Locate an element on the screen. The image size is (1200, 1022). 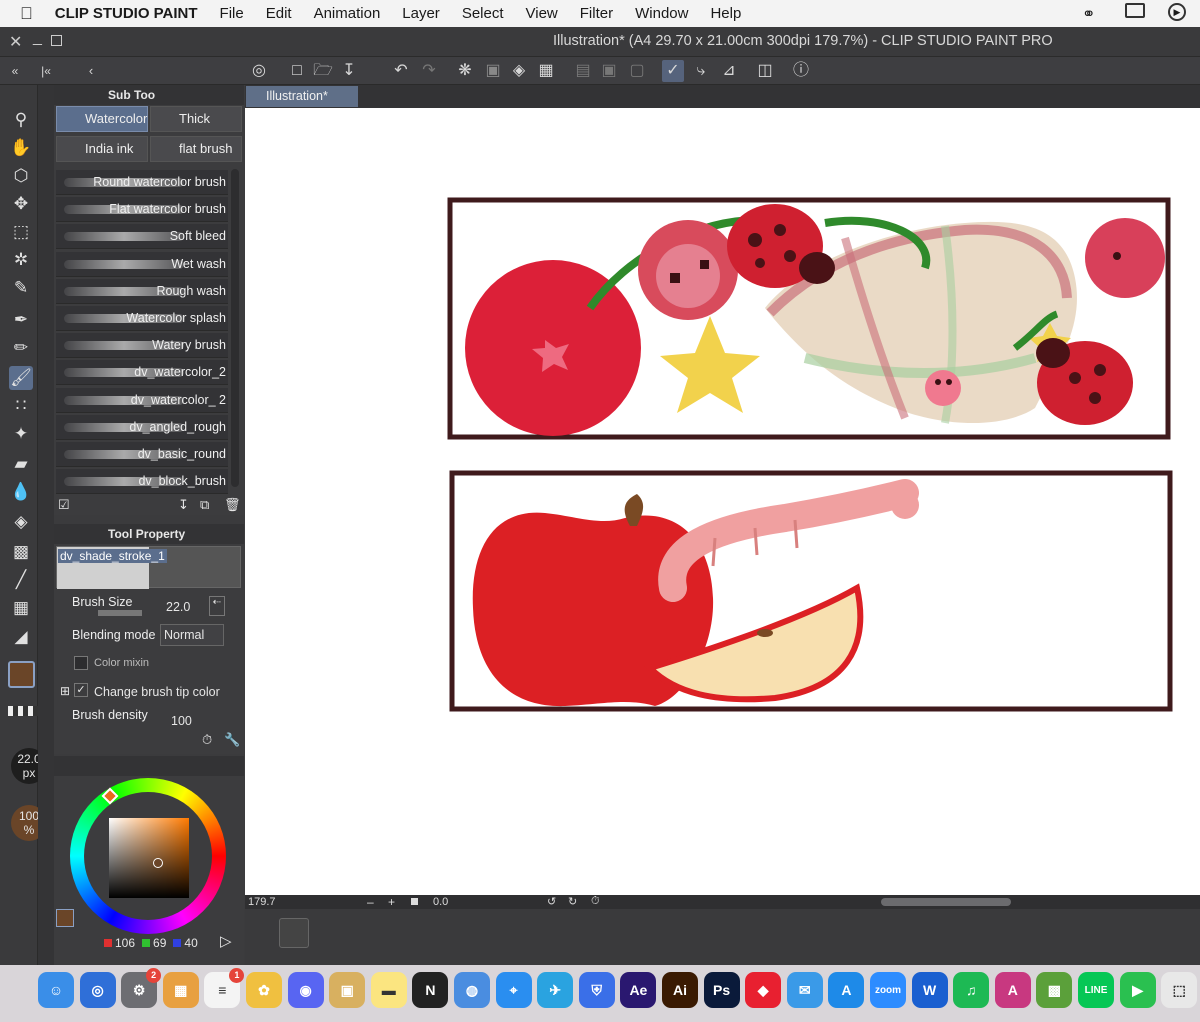
dock-roblox-icon: ◆ is located at coordinates (763, 990).